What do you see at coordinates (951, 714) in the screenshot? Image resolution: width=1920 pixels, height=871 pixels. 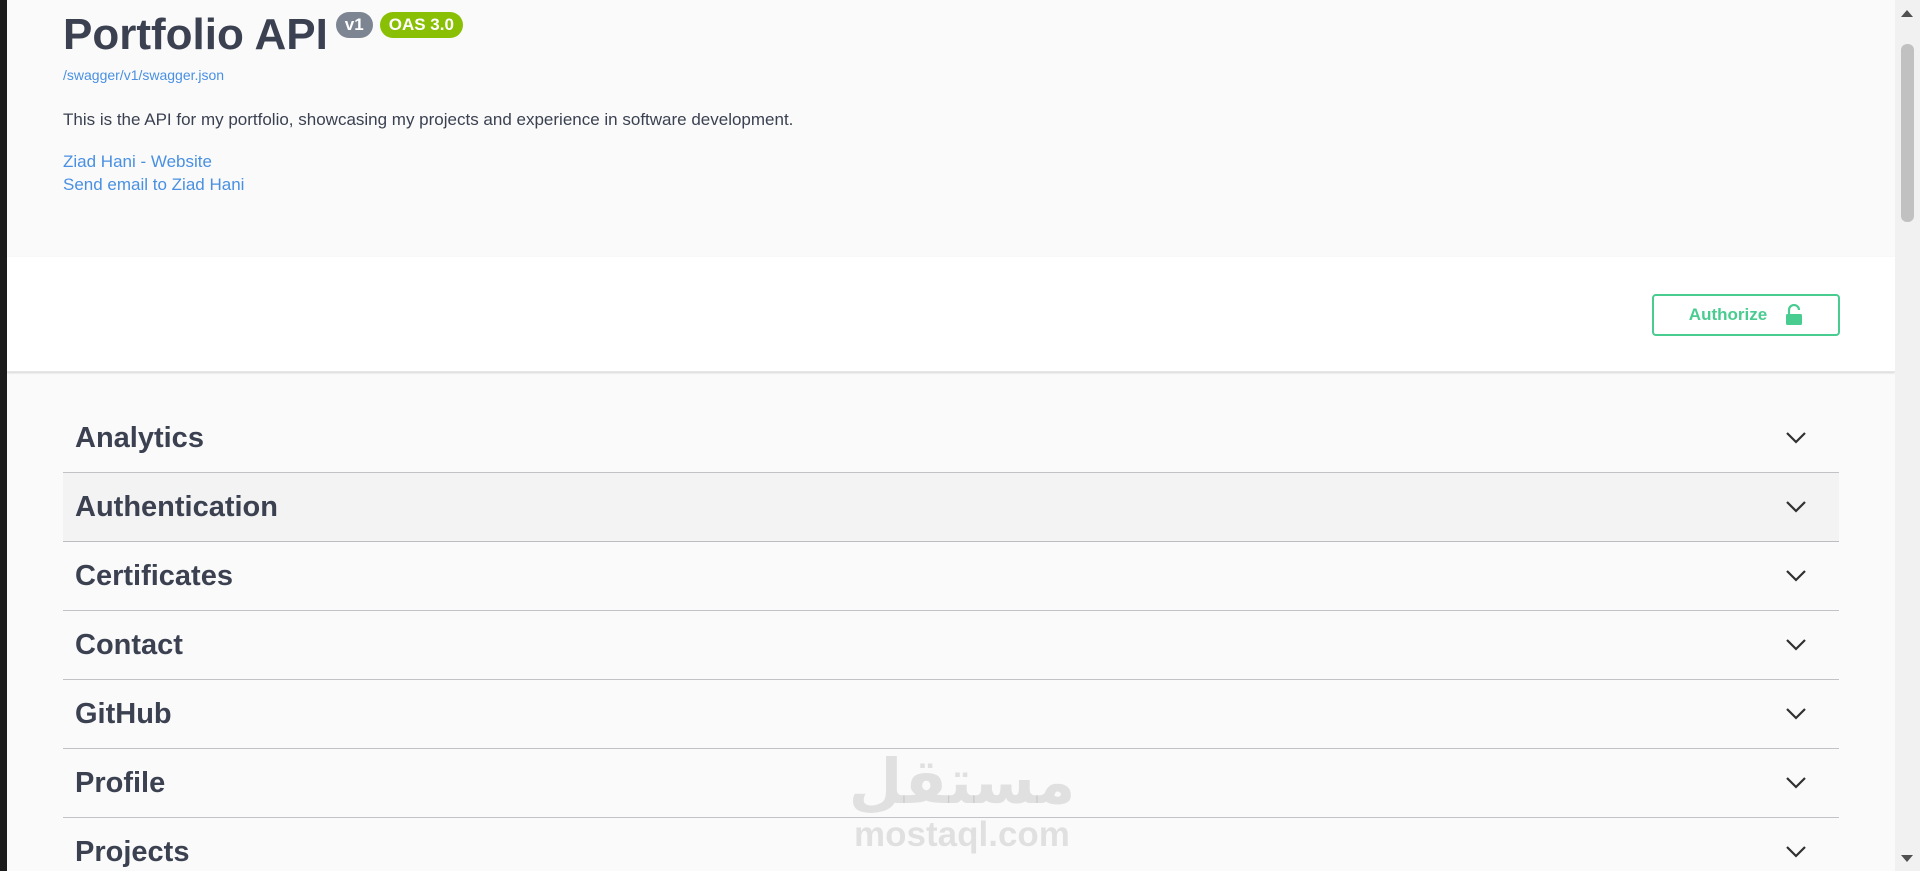 I see `tag-section-github: GitHub` at bounding box center [951, 714].